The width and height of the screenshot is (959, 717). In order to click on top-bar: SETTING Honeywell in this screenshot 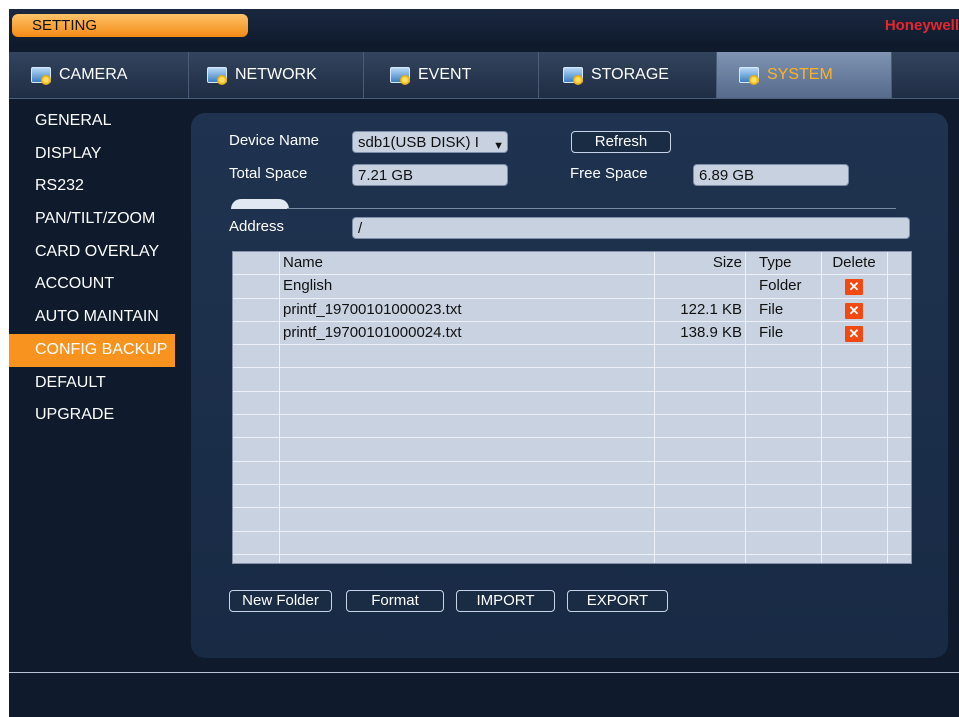, I will do `click(484, 26)`.